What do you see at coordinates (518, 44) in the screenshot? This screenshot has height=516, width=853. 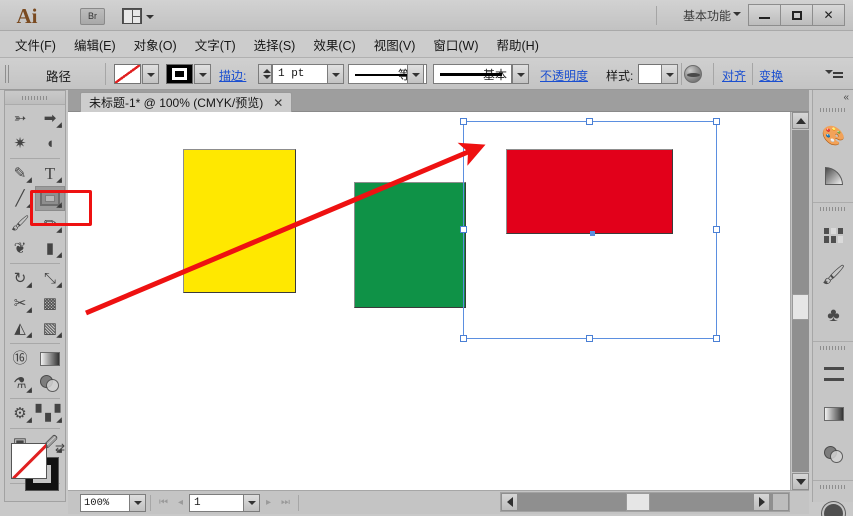 I see `menu-help: 帮助(H)` at bounding box center [518, 44].